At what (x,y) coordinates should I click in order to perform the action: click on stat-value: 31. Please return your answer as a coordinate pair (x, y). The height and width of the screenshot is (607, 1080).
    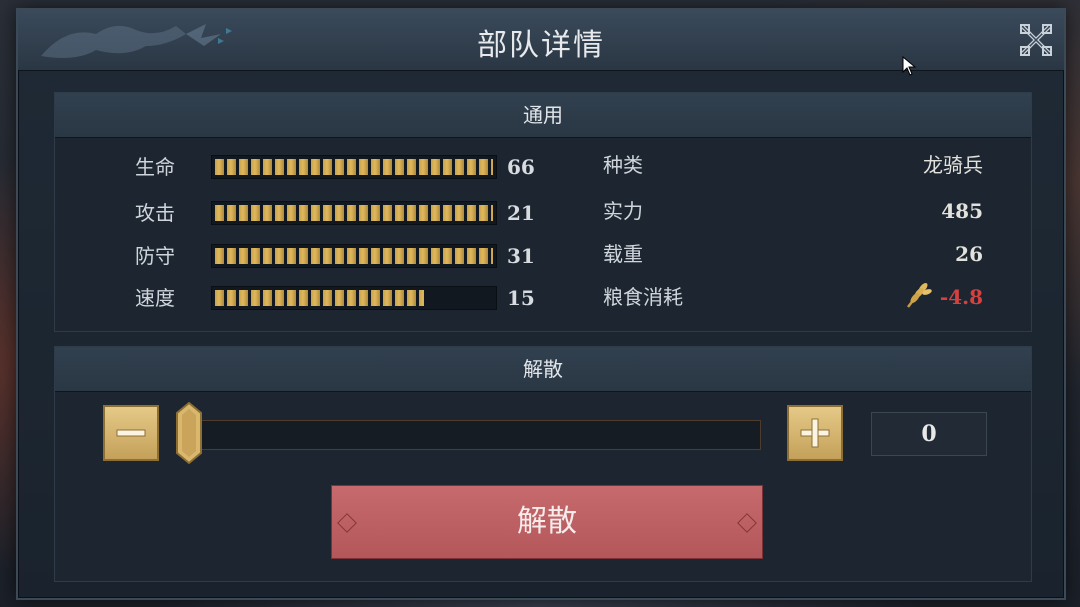
    Looking at the image, I should click on (521, 256).